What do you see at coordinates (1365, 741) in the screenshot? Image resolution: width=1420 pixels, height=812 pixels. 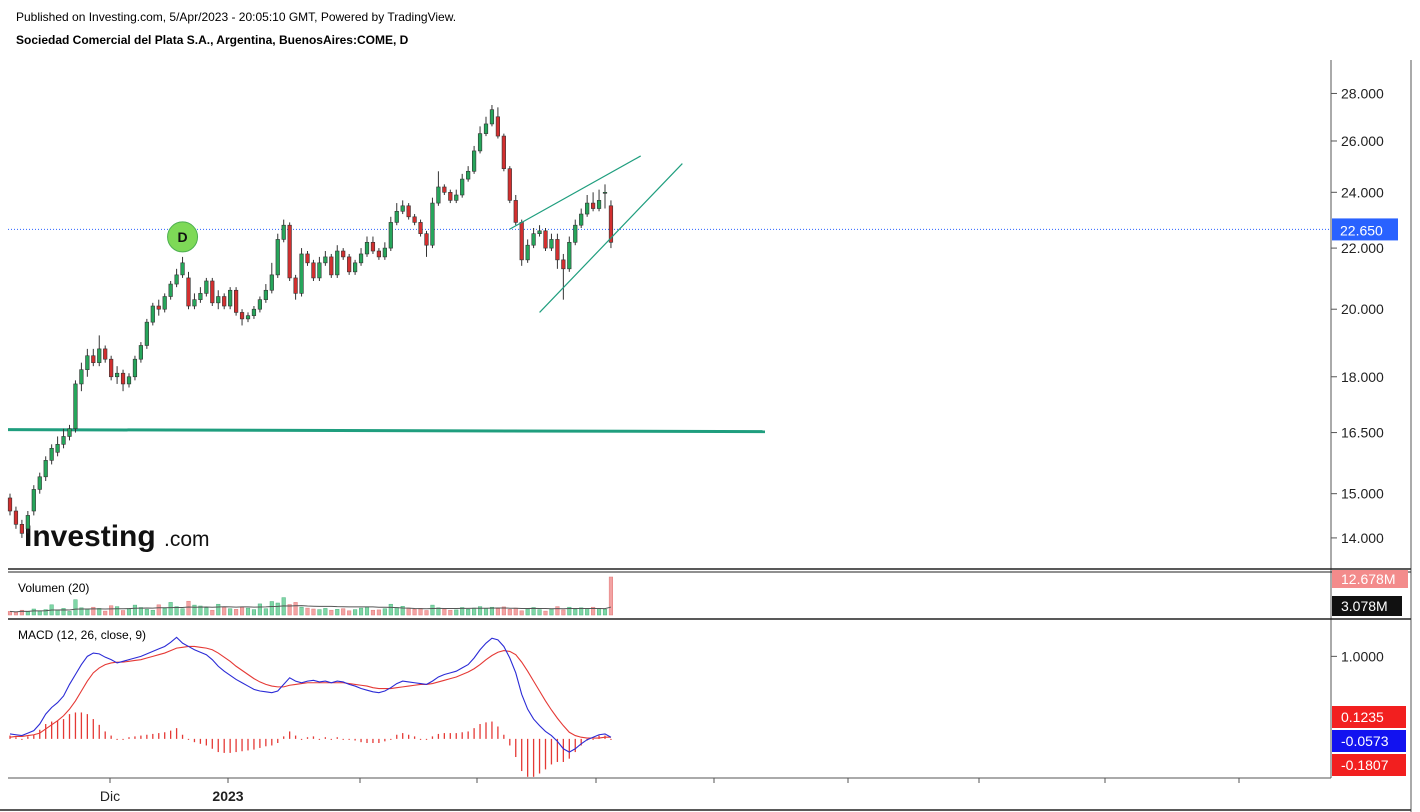 I see `macd-value-label: -0.0573` at bounding box center [1365, 741].